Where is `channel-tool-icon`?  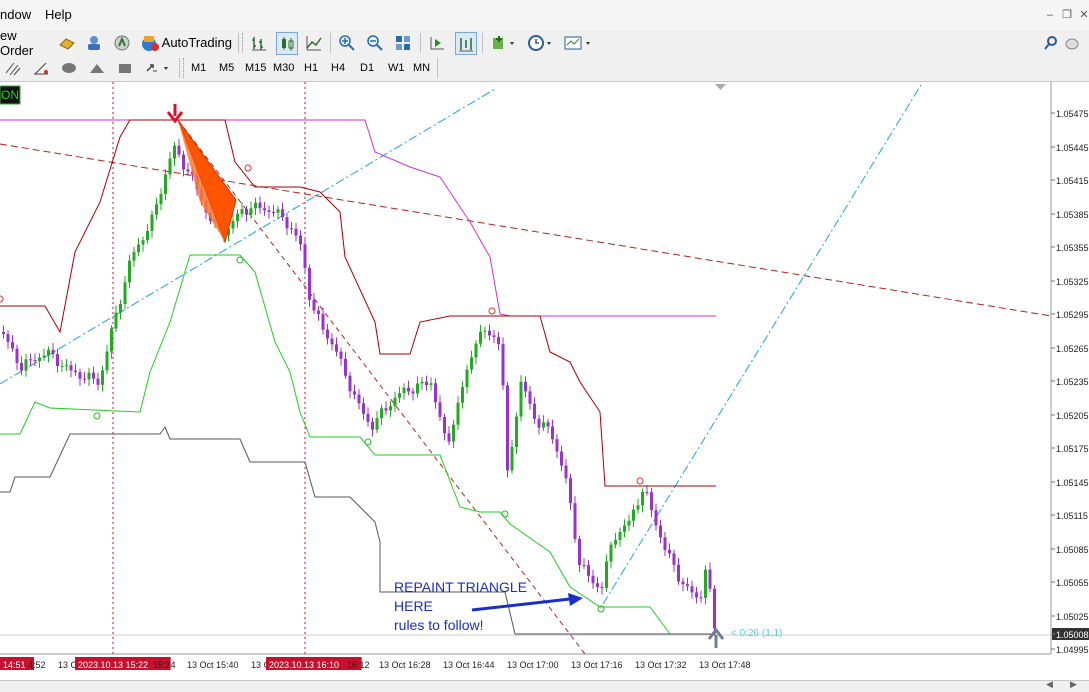
channel-tool-icon is located at coordinates (13, 67).